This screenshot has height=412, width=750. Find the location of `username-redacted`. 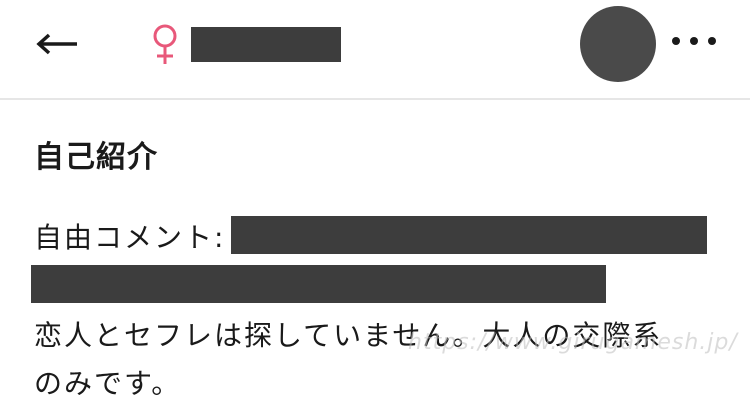

username-redacted is located at coordinates (266, 44).